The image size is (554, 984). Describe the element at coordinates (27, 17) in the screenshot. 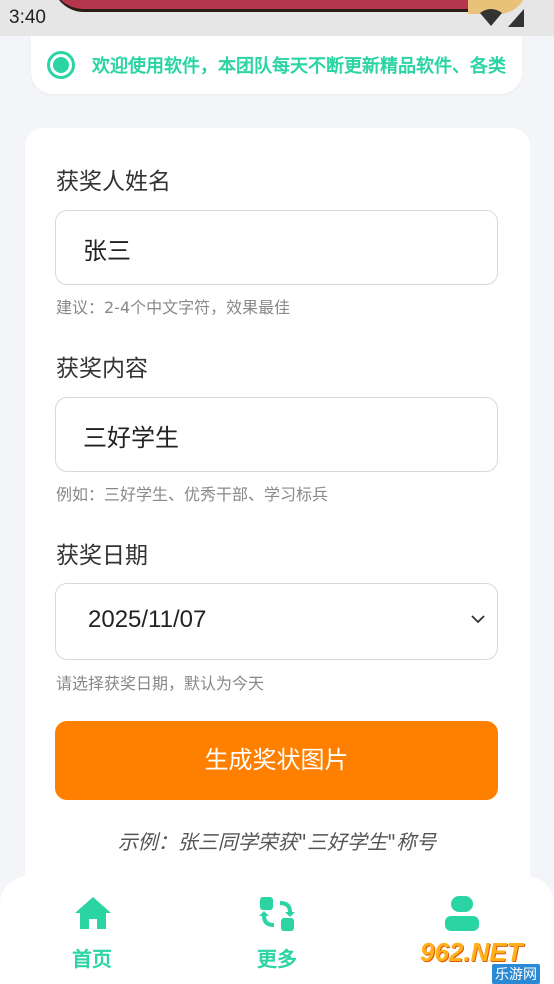

I see `status-time: 3:40` at that location.